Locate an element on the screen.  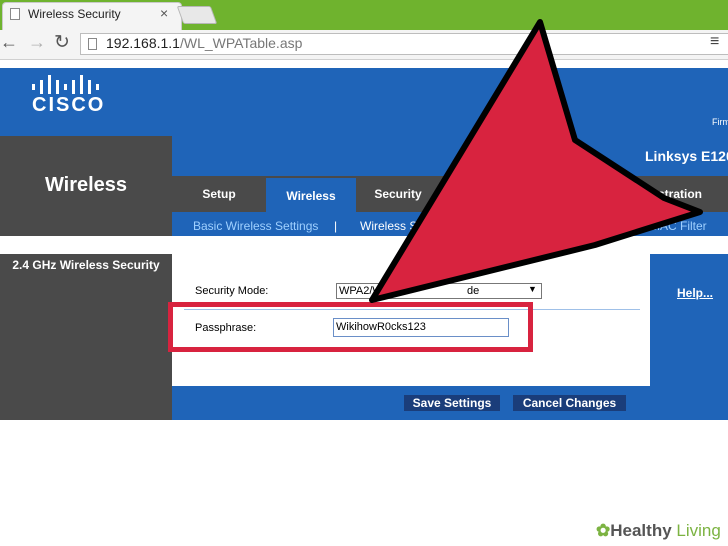
watermark-text-a: Healthy is located at coordinates (641, 530).